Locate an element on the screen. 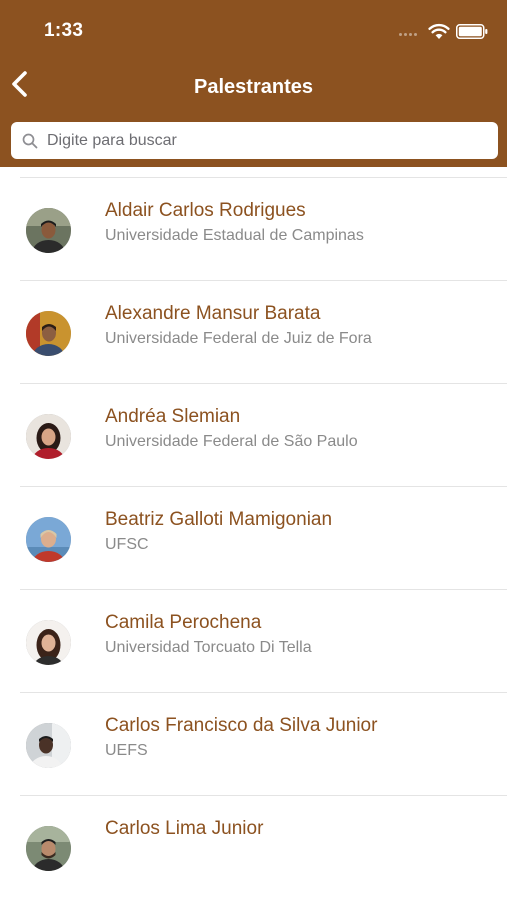 Image resolution: width=507 pixels, height=900 pixels. wifi-icon is located at coordinates (439, 31).